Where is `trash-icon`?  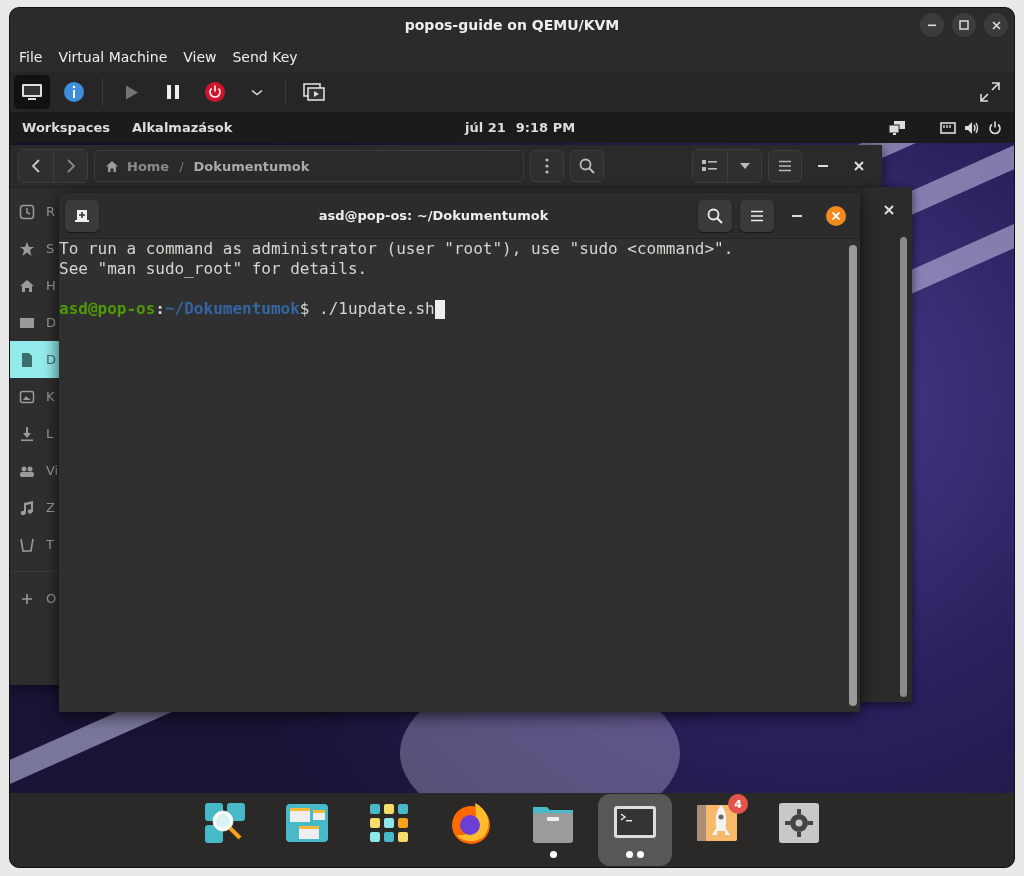
trash-icon is located at coordinates (27, 544).